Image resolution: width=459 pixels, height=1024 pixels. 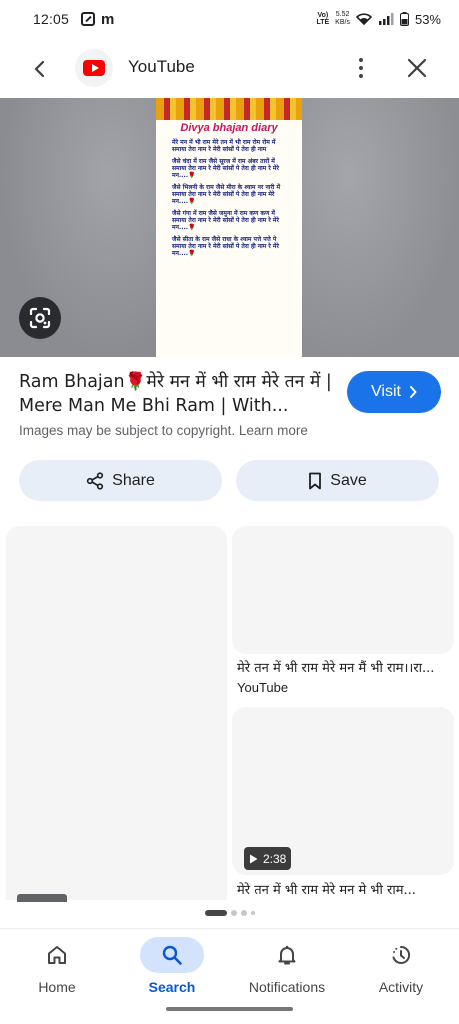 I want to click on viewer-header: YouTube, so click(x=229, y=68).